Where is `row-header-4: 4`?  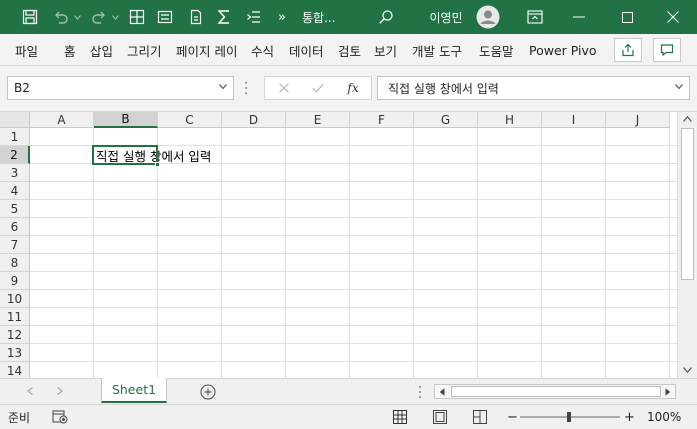
row-header-4: 4 is located at coordinates (15, 191).